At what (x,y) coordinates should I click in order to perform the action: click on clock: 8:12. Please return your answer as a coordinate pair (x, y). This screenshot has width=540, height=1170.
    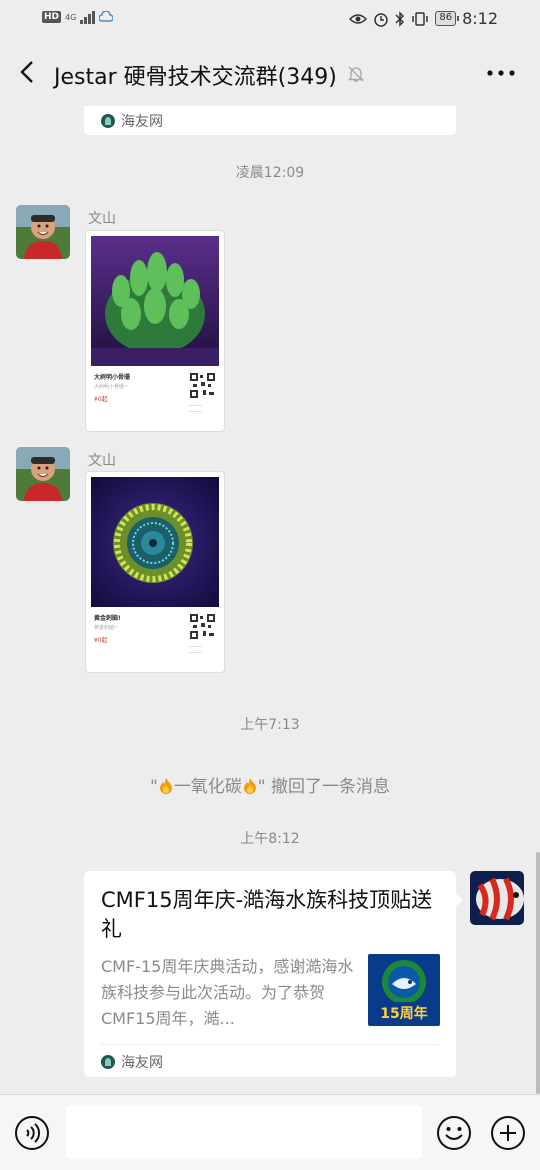
    Looking at the image, I should click on (480, 18).